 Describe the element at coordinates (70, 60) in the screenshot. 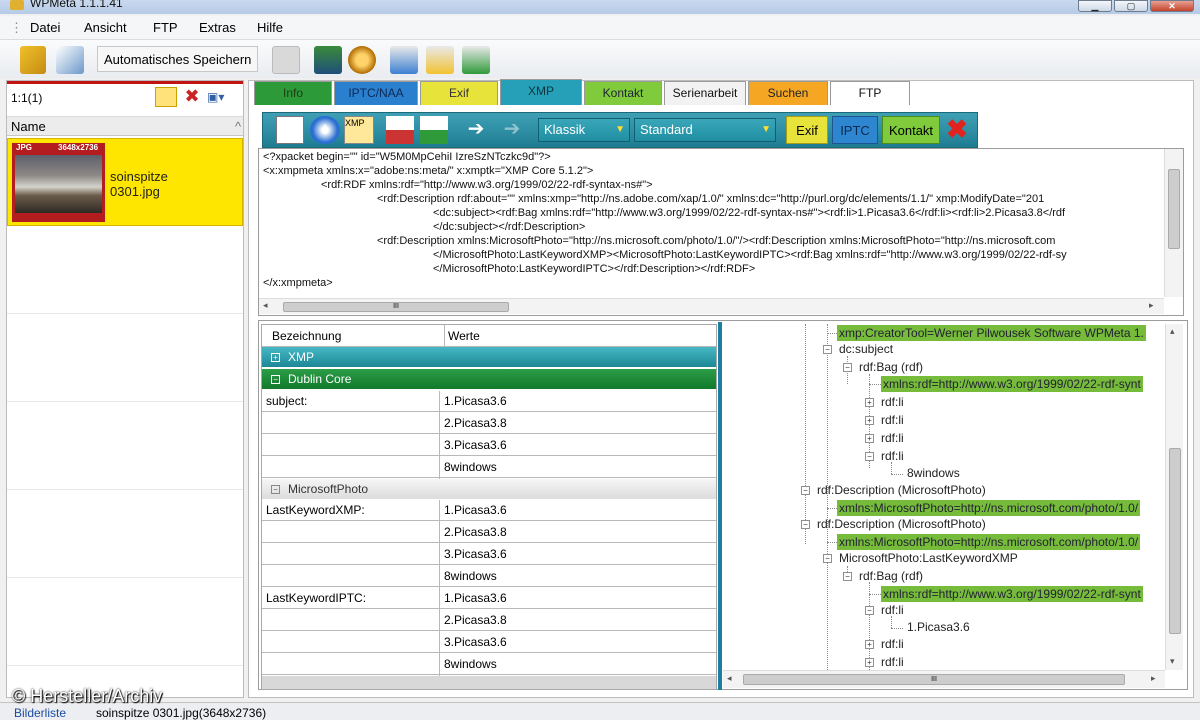

I see `edit-document-icon` at that location.